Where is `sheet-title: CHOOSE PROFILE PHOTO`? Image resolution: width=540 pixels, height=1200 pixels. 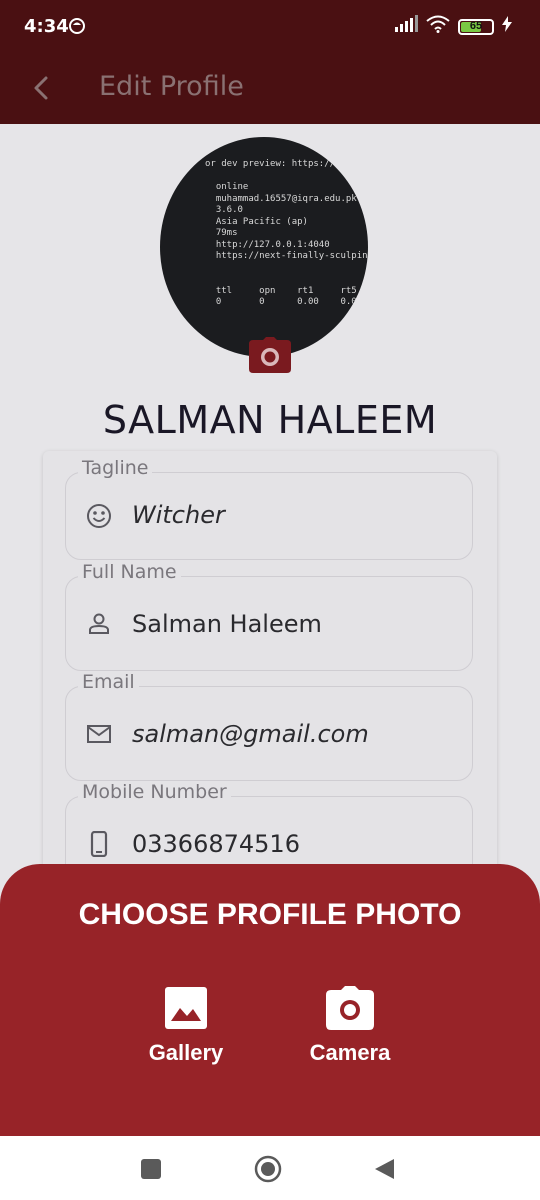 sheet-title: CHOOSE PROFILE PHOTO is located at coordinates (270, 914).